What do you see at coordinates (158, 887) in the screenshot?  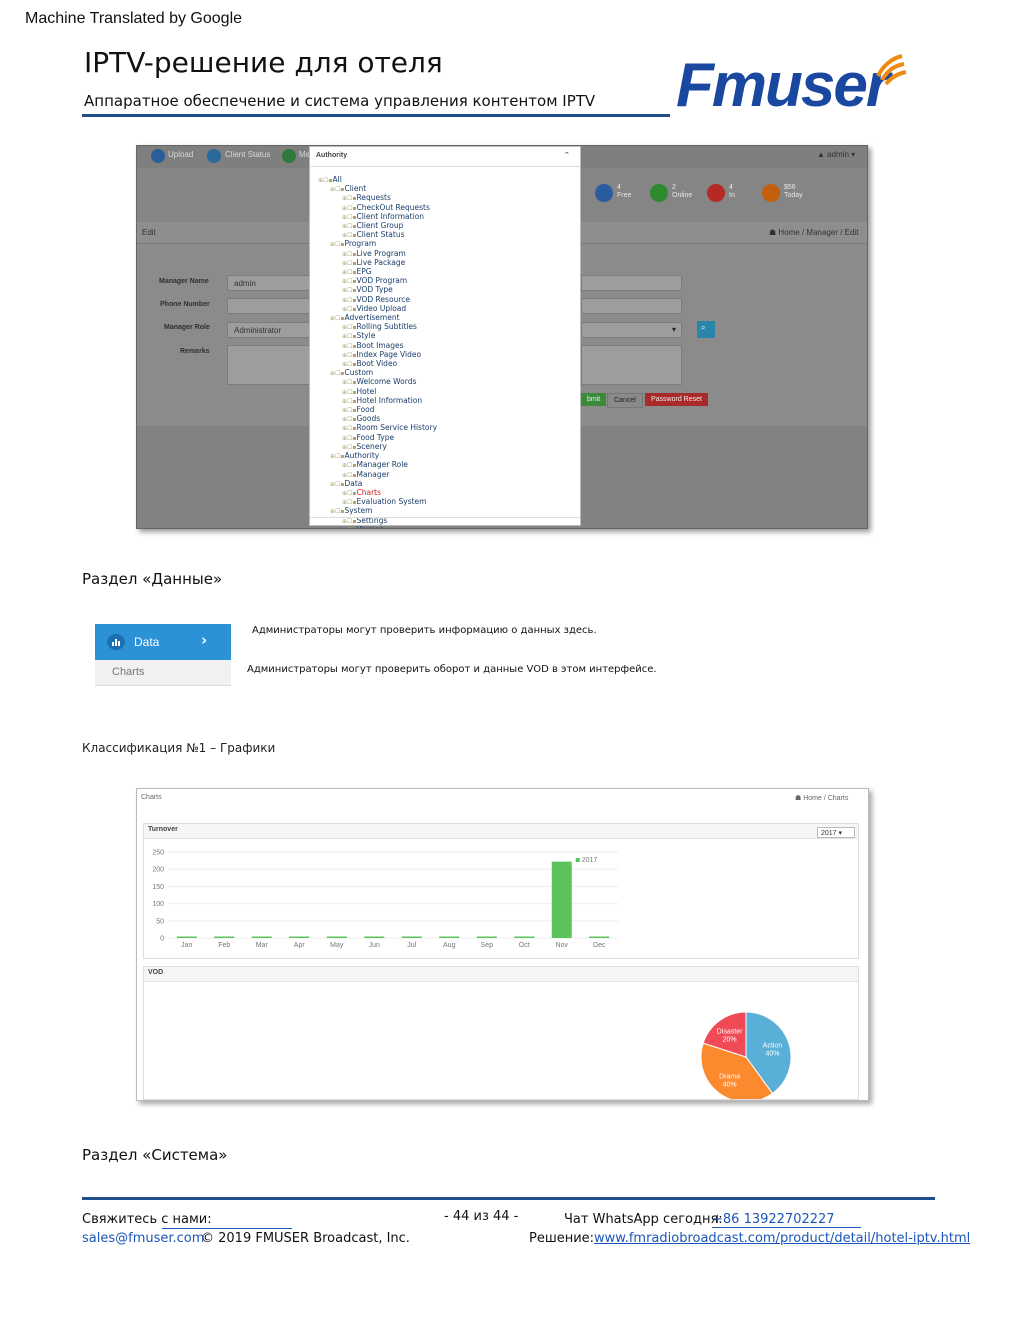 I see `y-tick-label: 150` at bounding box center [158, 887].